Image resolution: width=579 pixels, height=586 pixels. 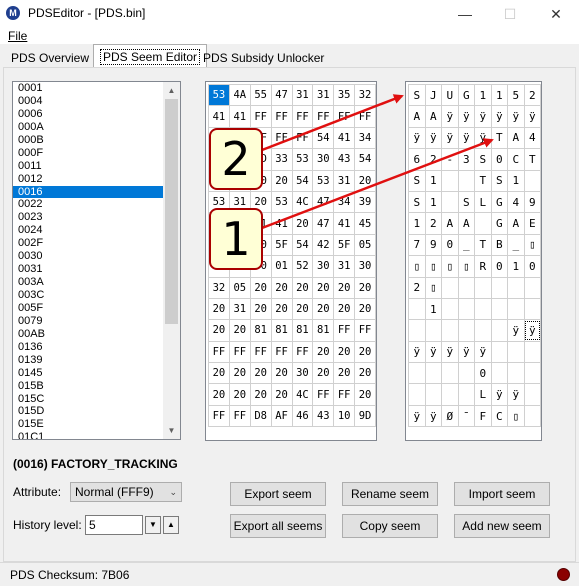 What do you see at coordinates (70, 575) in the screenshot?
I see `checksum-label: PDS Checksum: 7B06` at bounding box center [70, 575].